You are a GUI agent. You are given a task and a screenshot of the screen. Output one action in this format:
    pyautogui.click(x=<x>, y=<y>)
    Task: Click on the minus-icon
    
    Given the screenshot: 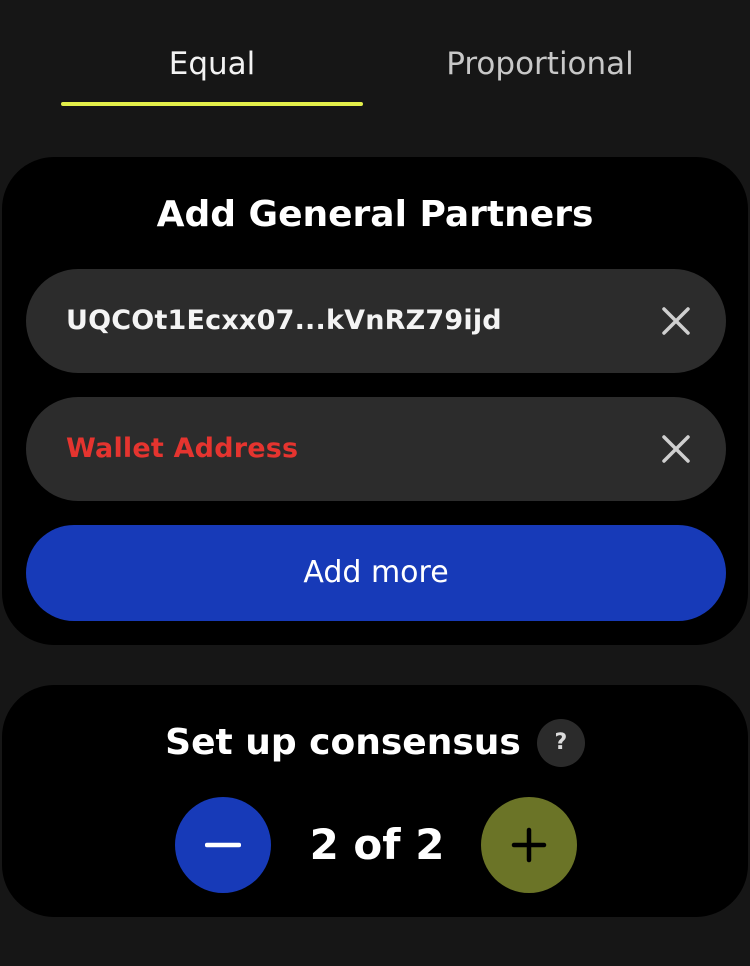 What is the action you would take?
    pyautogui.click(x=223, y=845)
    